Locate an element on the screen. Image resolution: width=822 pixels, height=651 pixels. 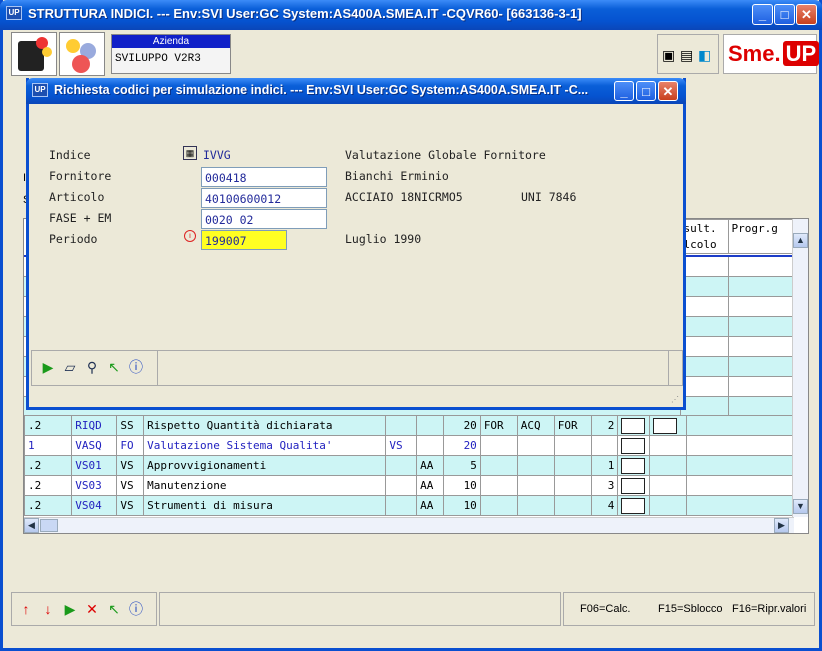
cell-c1: VS04 is located at coordinates (94, 505).